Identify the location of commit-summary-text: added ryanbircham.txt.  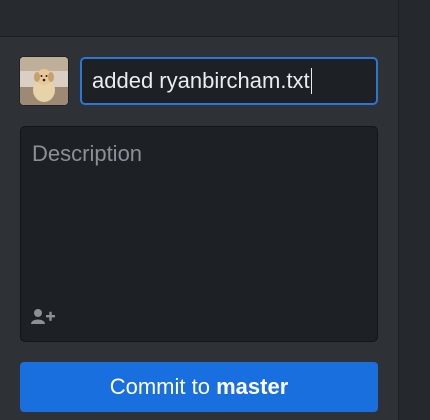
(201, 80).